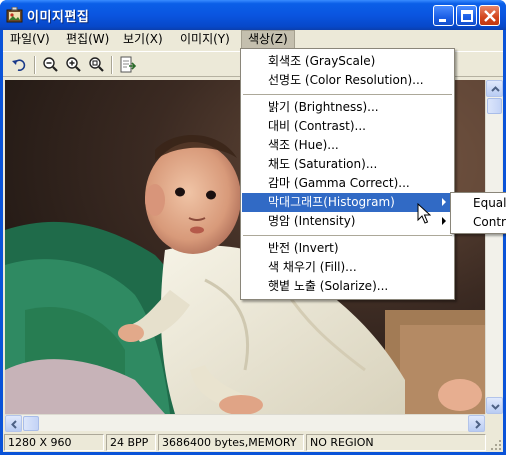 This screenshot has width=506, height=455. I want to click on menu-color: 색상(Z), so click(268, 40).